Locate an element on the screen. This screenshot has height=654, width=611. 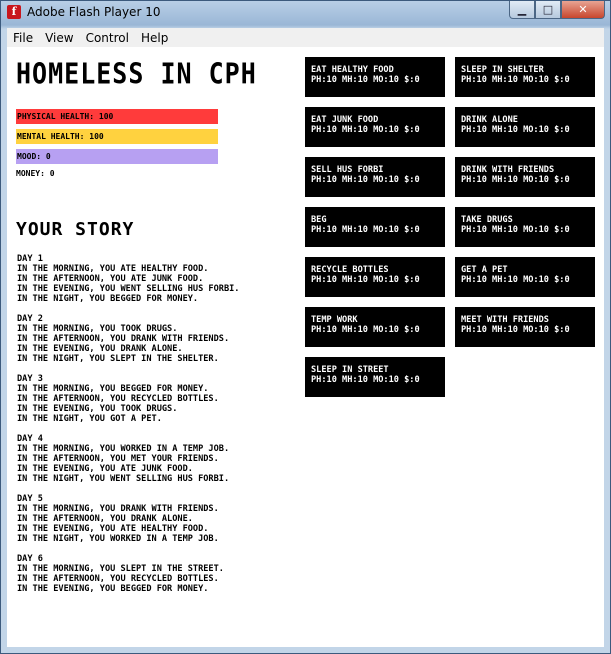
mood-bar: Mood: 0 is located at coordinates (117, 156).